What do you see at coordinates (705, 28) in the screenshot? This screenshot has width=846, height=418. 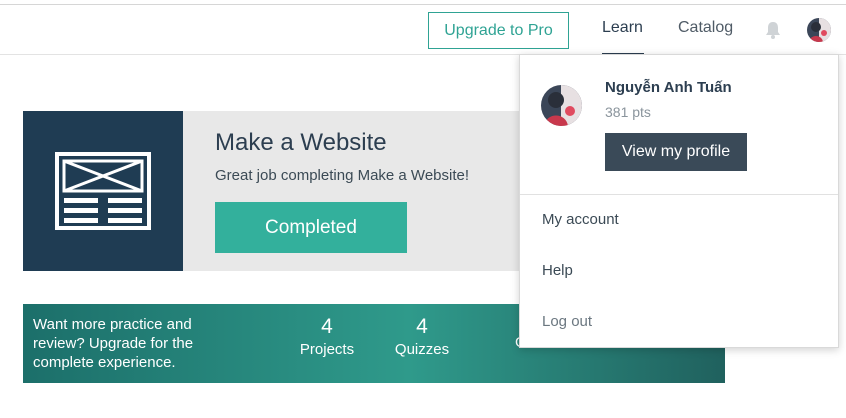 I see `nav-catalog-link: Catalog` at bounding box center [705, 28].